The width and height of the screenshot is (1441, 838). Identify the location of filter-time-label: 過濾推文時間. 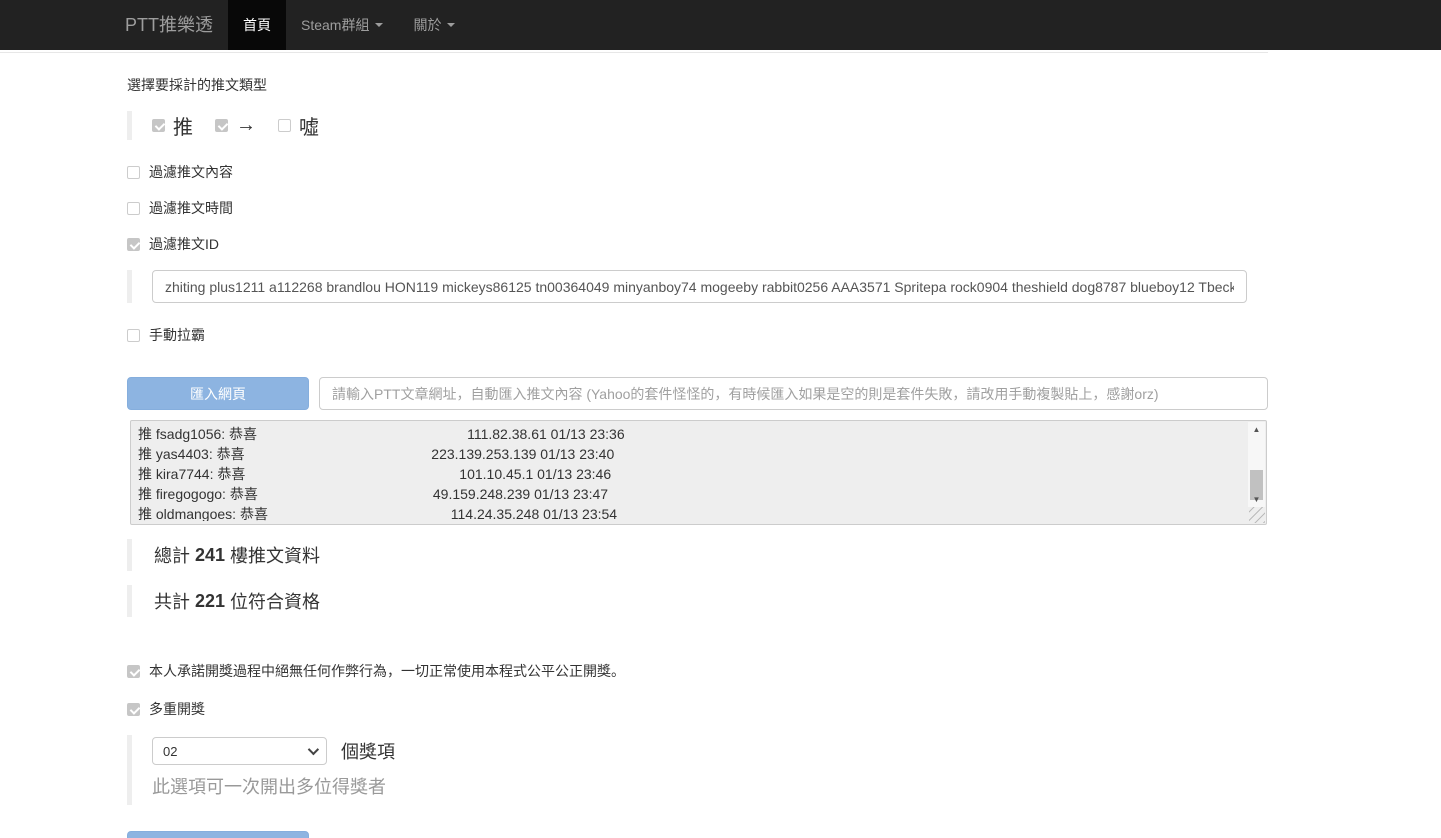
(191, 208).